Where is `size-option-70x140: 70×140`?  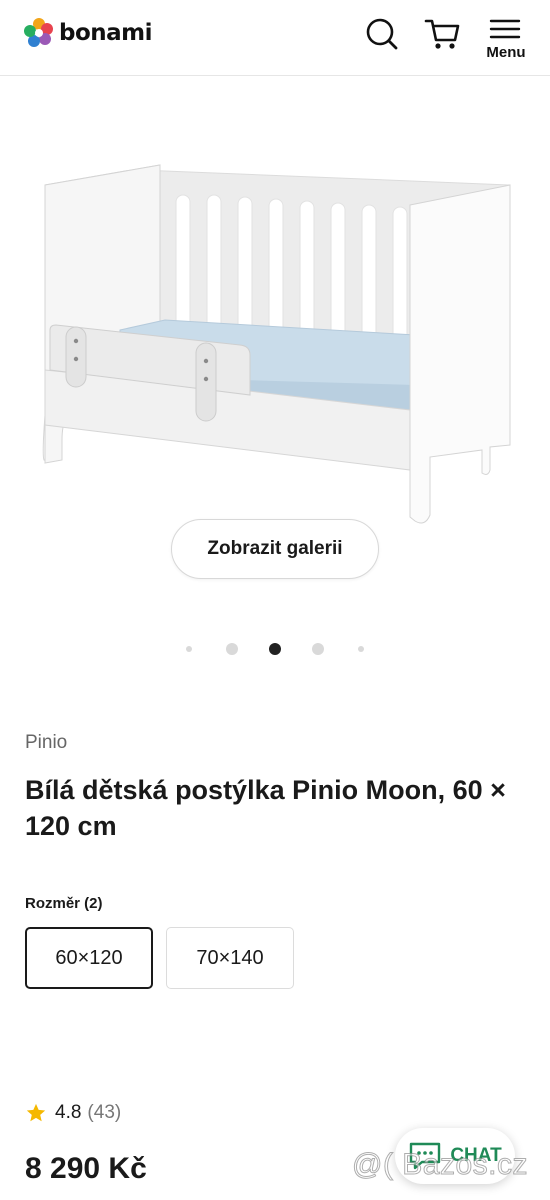
size-option-70x140: 70×140 is located at coordinates (230, 958).